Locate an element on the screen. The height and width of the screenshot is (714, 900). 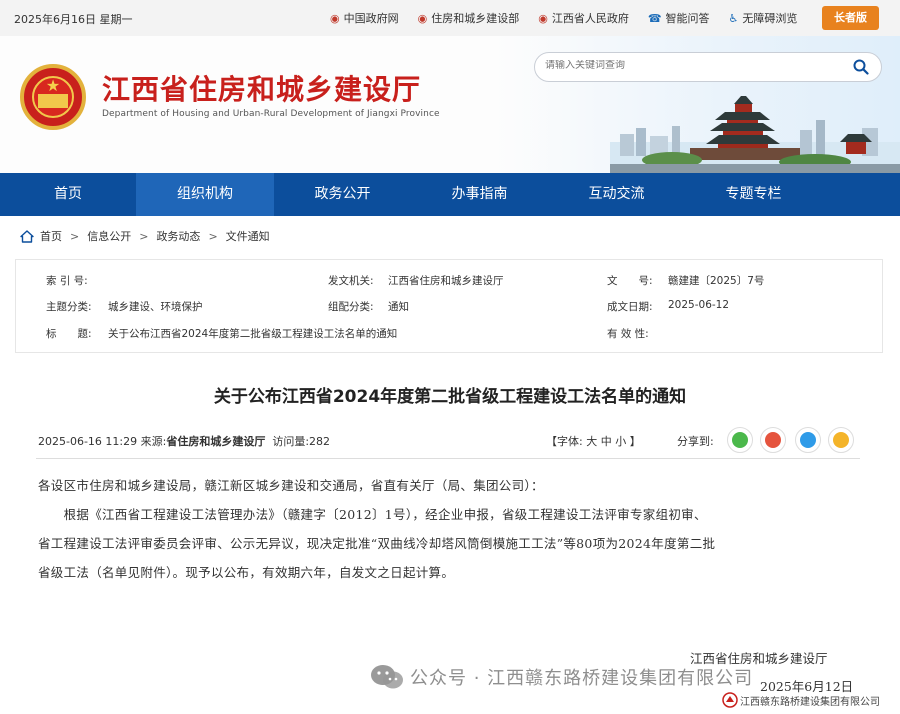
link-label: 无障碍浏览 is located at coordinates (770, 18).